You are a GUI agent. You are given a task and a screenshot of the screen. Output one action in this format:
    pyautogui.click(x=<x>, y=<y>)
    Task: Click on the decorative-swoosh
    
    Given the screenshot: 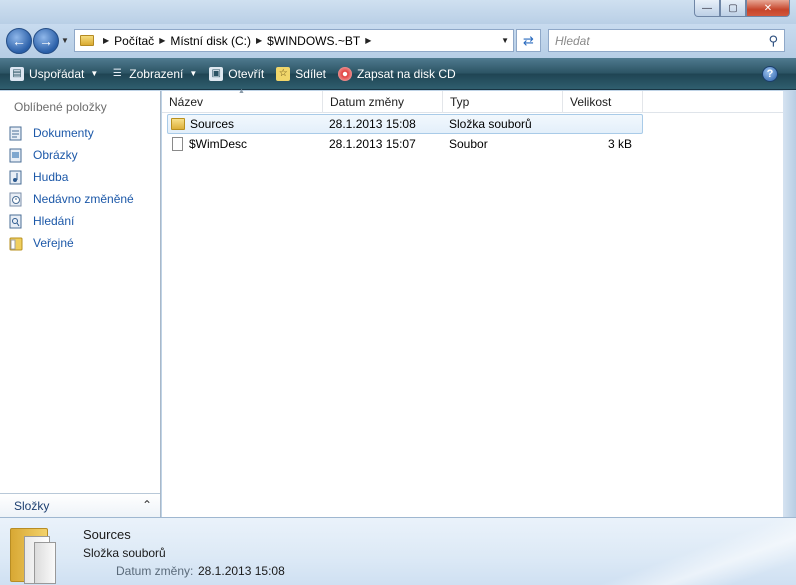 What is the action you would take?
    pyautogui.click(x=666, y=551)
    